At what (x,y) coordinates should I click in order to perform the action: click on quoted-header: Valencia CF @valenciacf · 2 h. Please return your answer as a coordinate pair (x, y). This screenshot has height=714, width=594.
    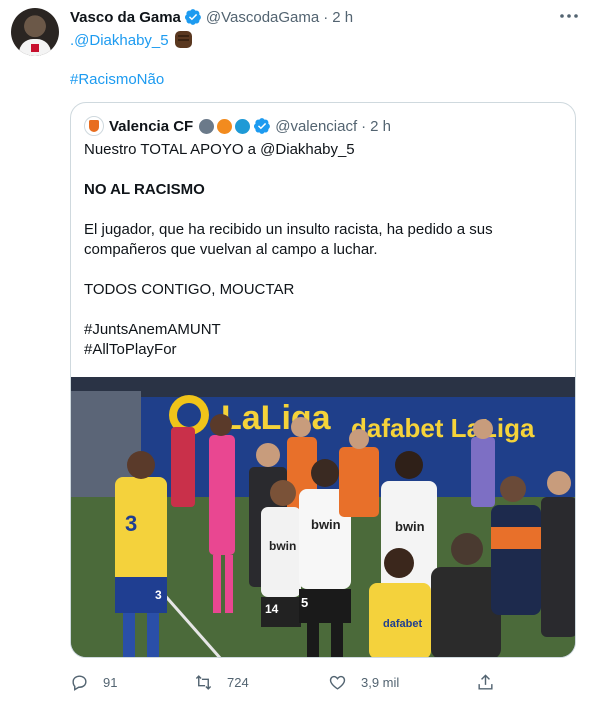
    Looking at the image, I should click on (237, 126).